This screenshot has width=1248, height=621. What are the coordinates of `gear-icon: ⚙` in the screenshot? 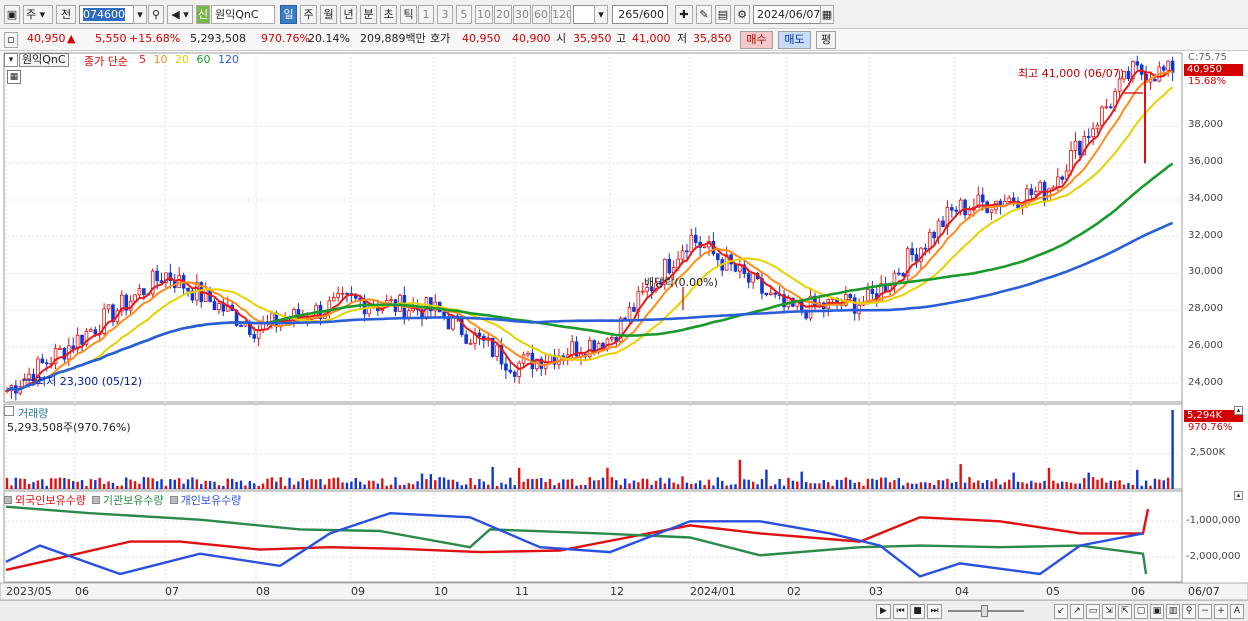 It's located at (742, 14).